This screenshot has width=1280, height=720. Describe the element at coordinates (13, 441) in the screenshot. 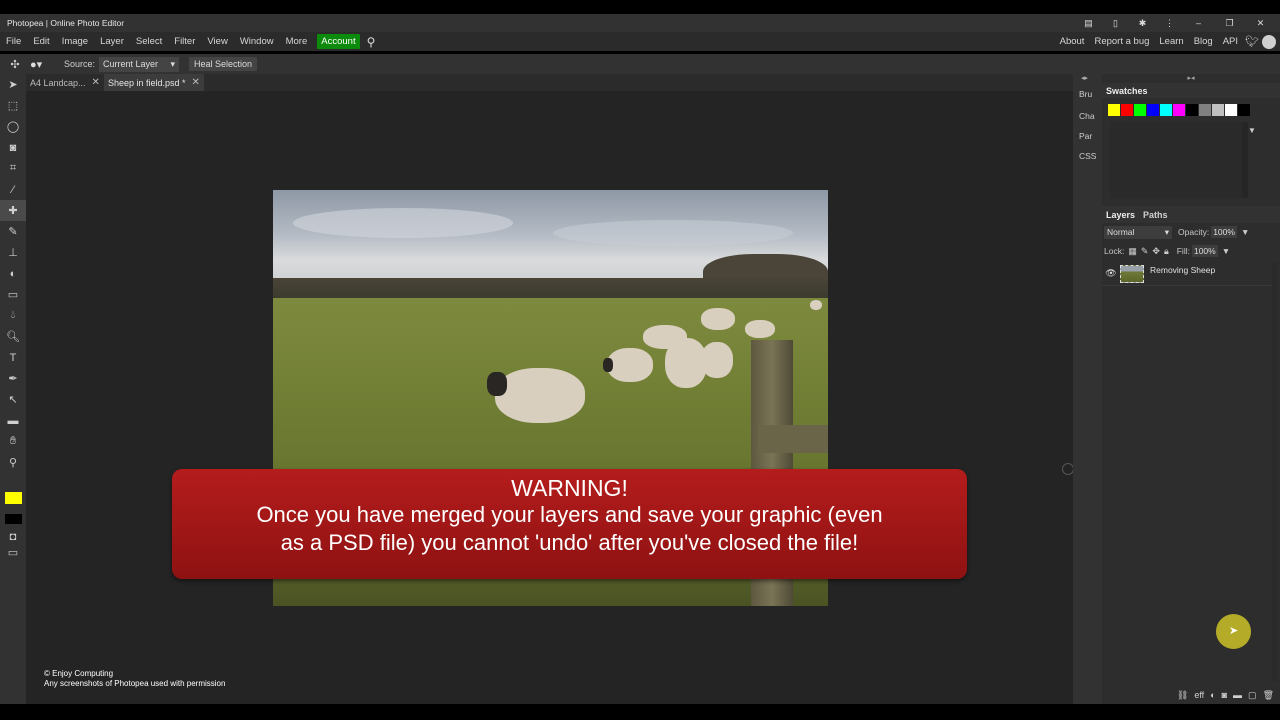

I see `hand-tool-icon: ✋︎` at that location.